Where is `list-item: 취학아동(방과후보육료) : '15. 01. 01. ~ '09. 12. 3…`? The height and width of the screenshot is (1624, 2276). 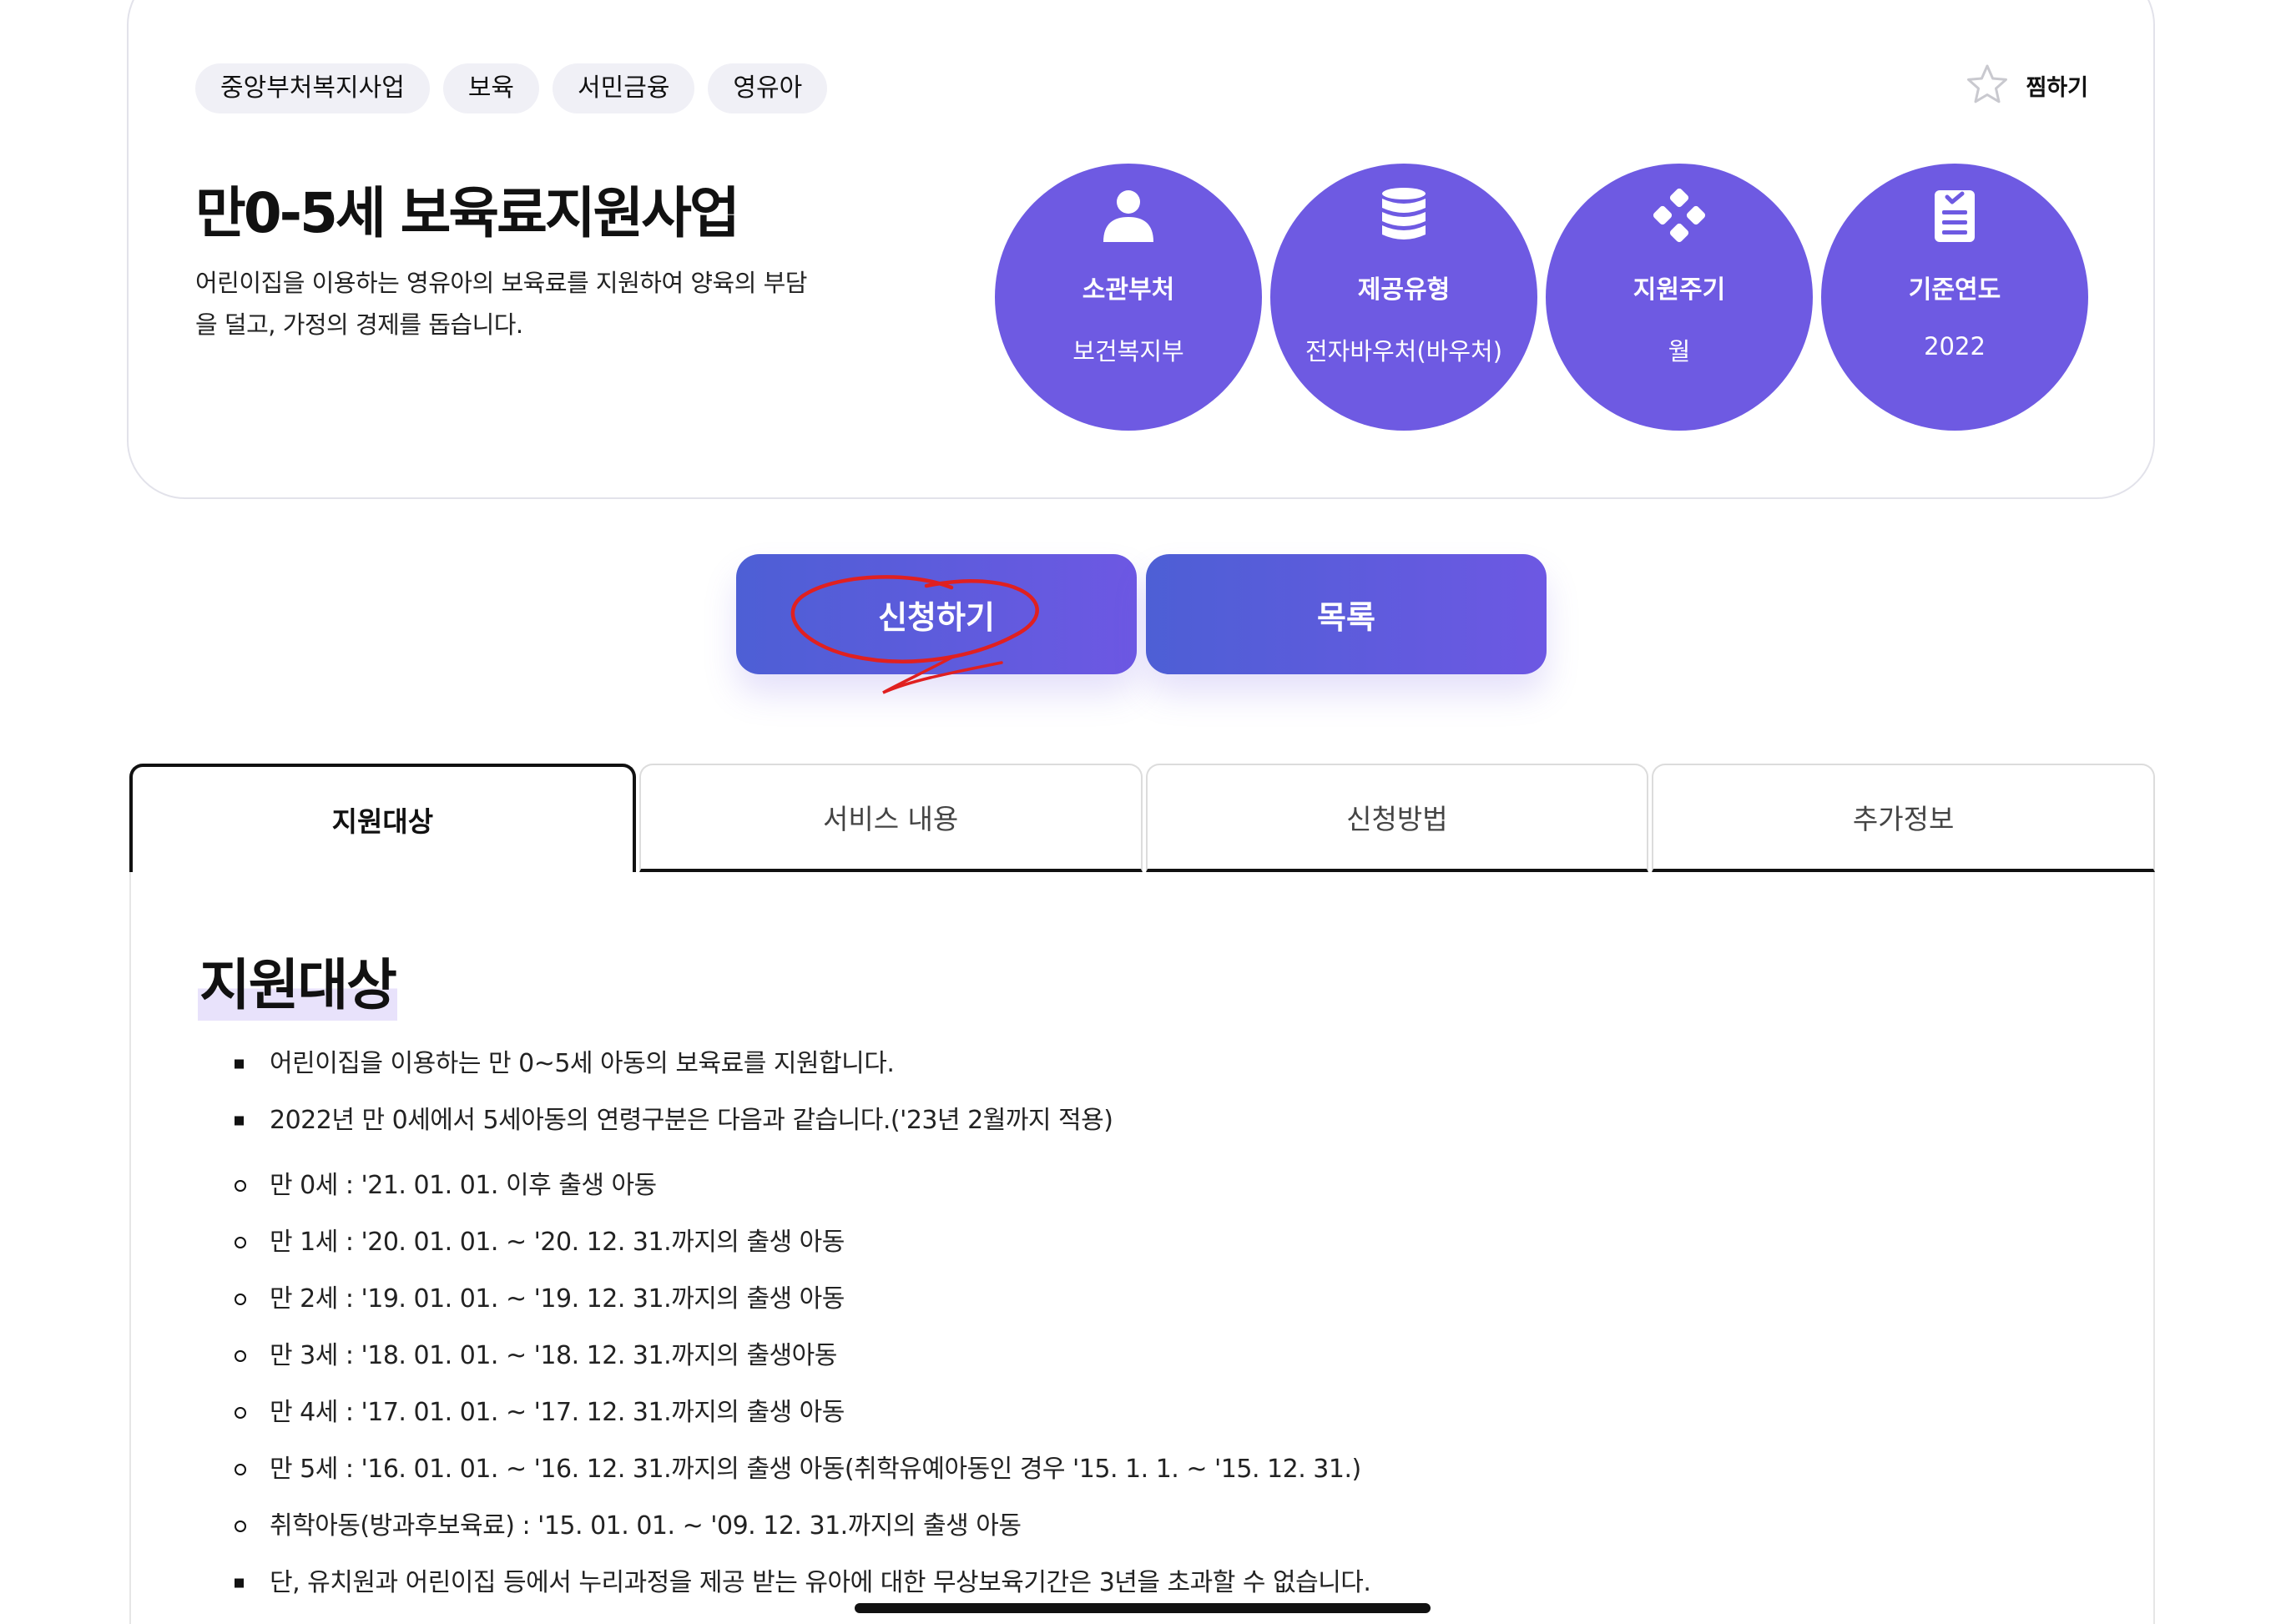 list-item: 취학아동(방과후보육료) : '15. 01. 01. ~ '09. 12. 3… is located at coordinates (1153, 1526).